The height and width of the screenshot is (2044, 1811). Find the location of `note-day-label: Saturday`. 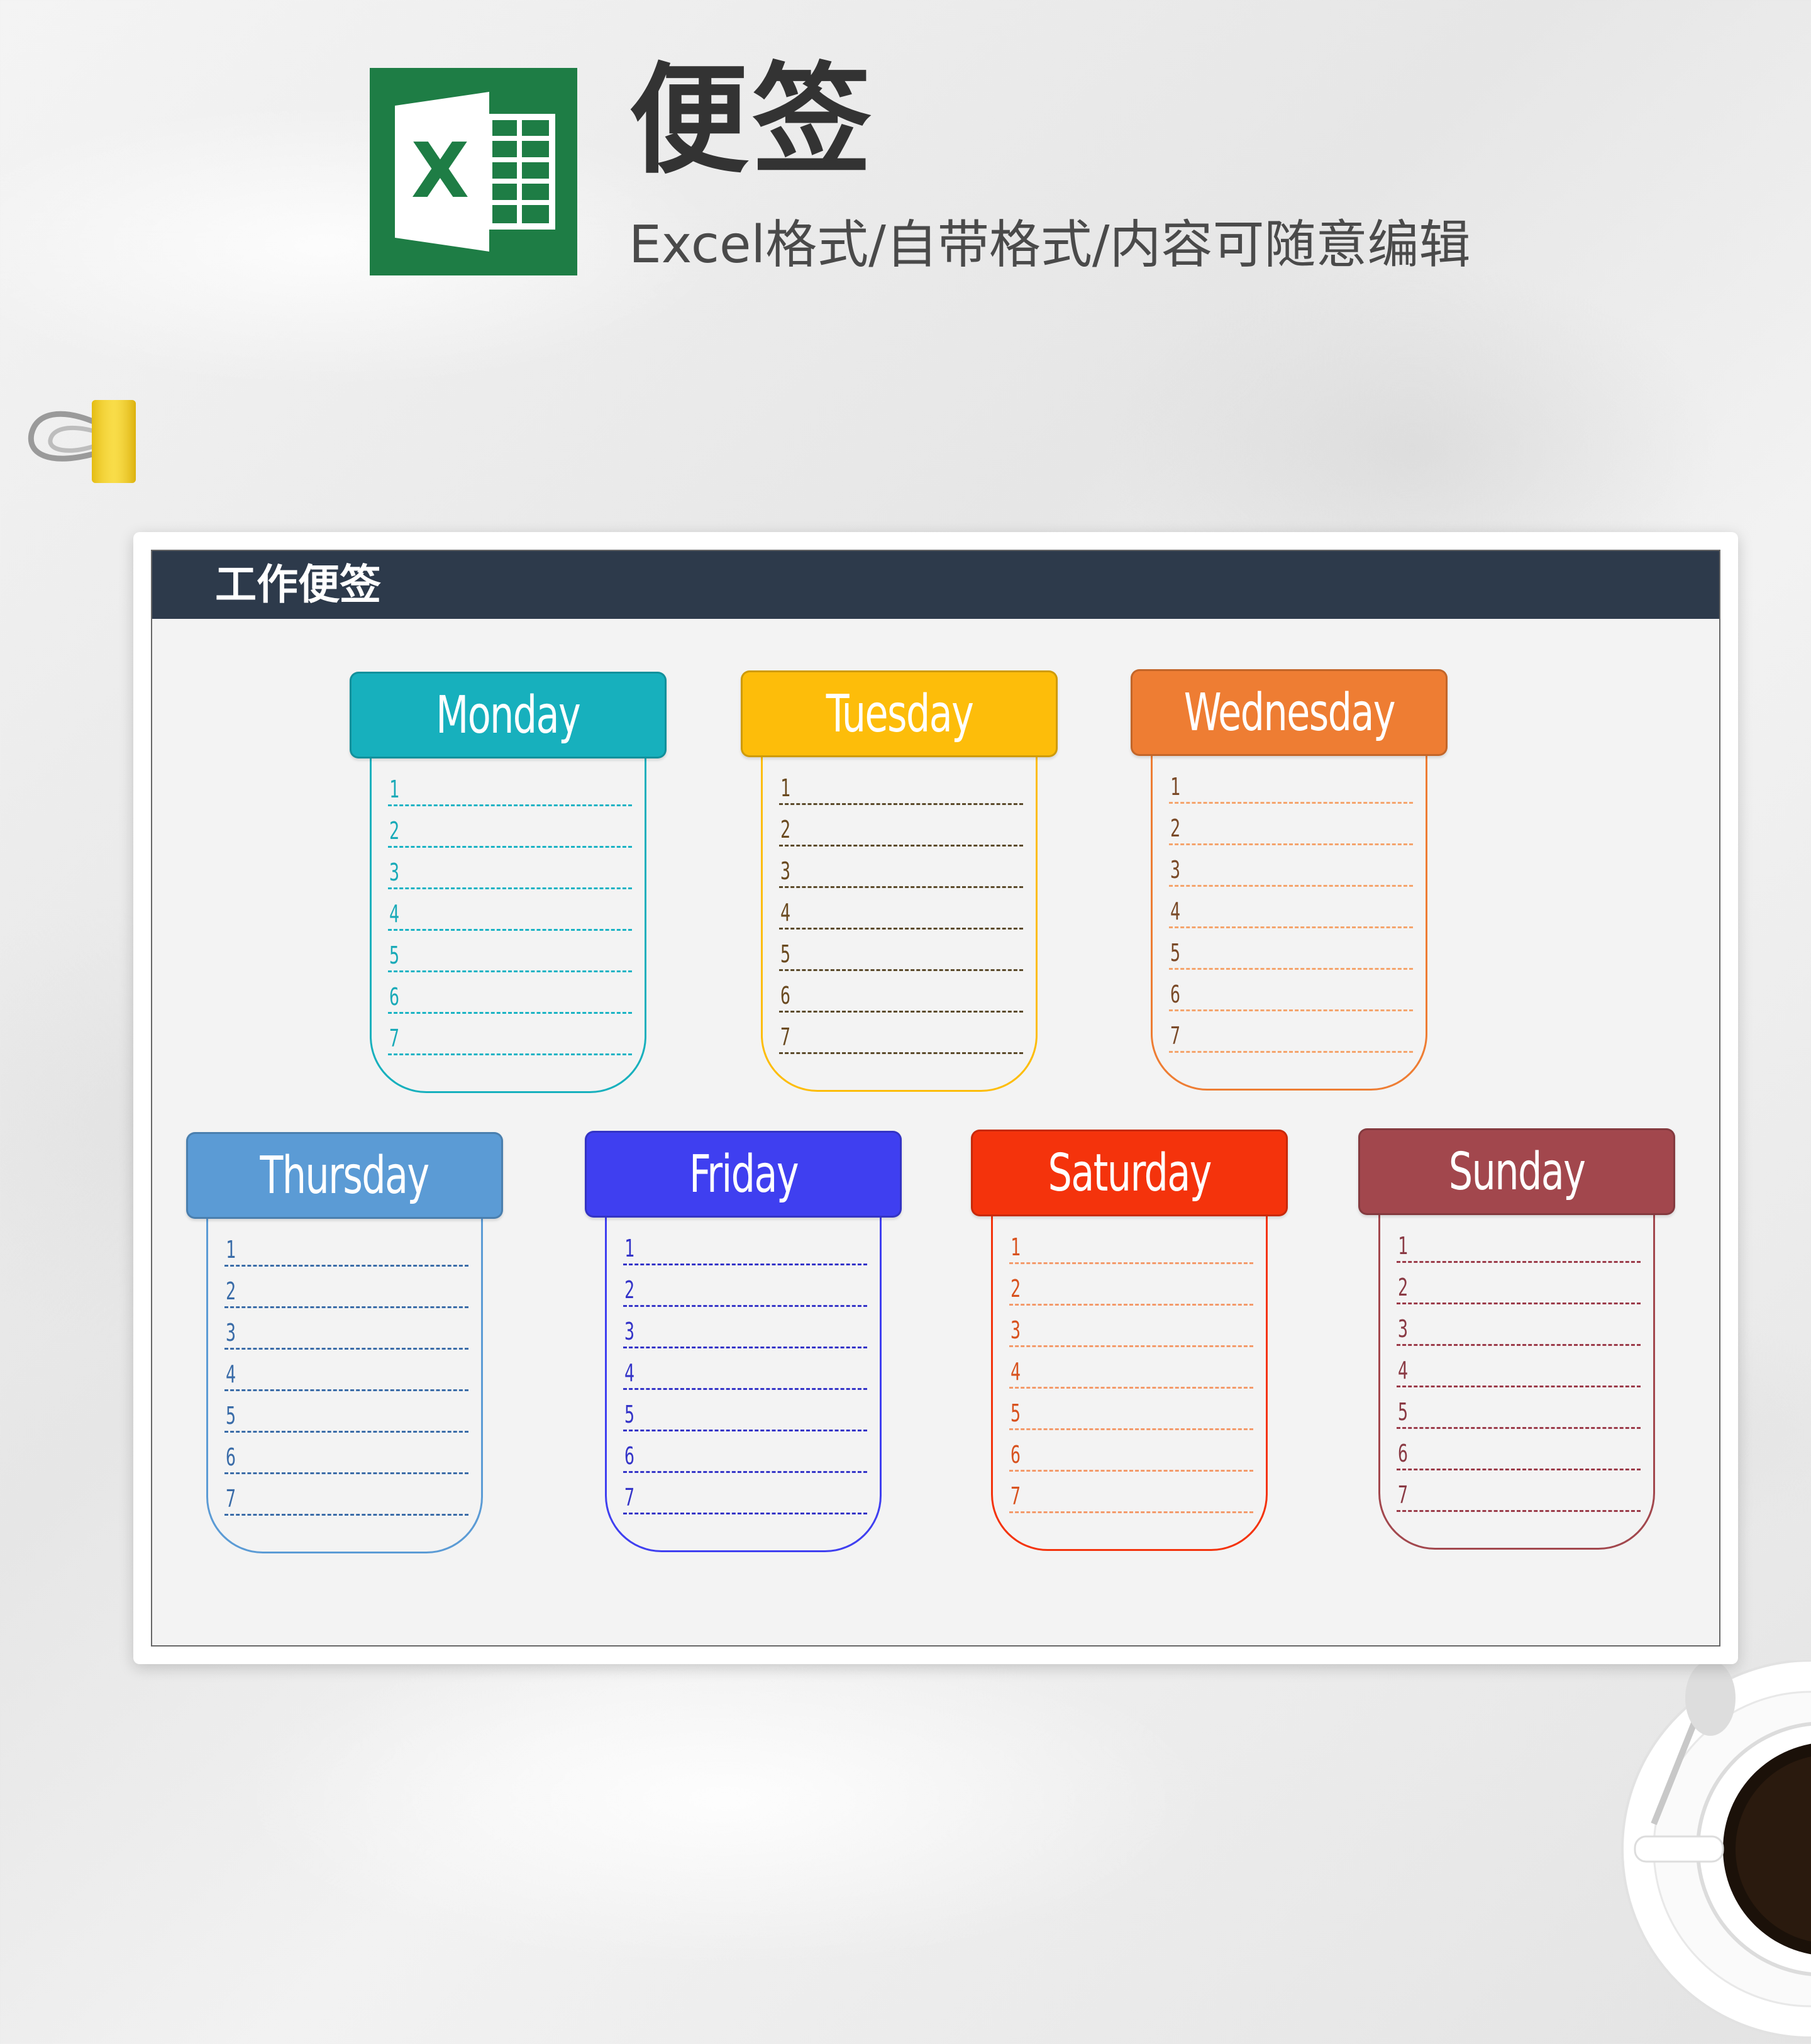

note-day-label: Saturday is located at coordinates (1130, 1173).